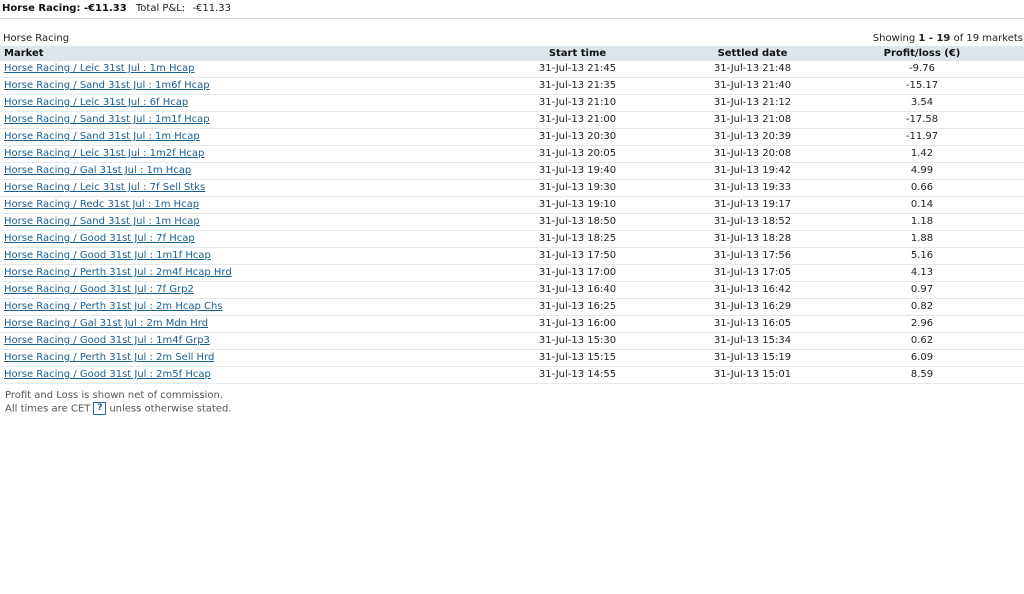 This screenshot has width=1024, height=594. What do you see at coordinates (752, 154) in the screenshot?
I see `settled-date-cell: 31-Jul-13 20:08` at bounding box center [752, 154].